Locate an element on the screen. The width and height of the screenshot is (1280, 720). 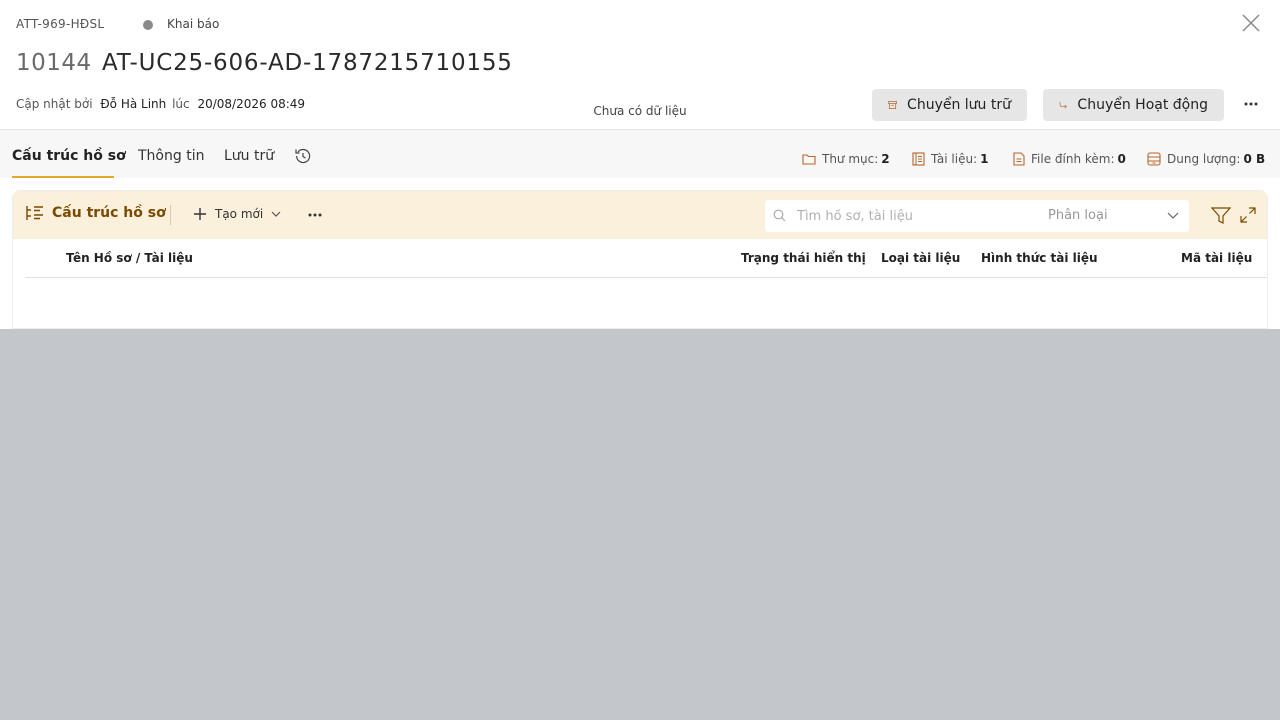
column-header-document-type: Loại tài liệu is located at coordinates (920, 258).